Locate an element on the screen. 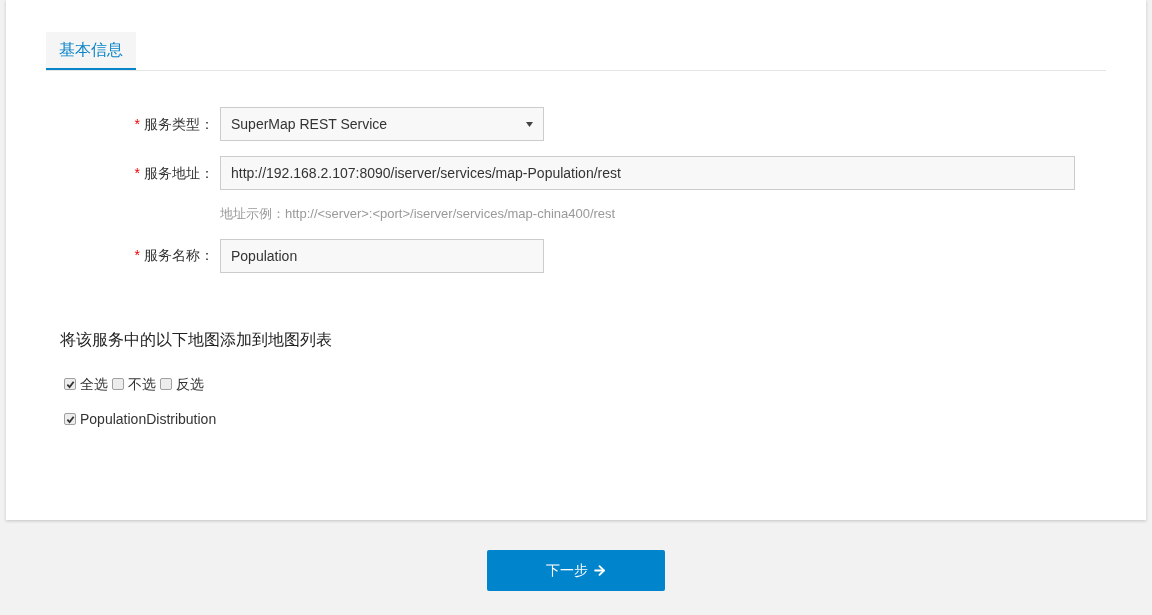 The height and width of the screenshot is (615, 1152). map-name: PopulationDistribution is located at coordinates (148, 419).